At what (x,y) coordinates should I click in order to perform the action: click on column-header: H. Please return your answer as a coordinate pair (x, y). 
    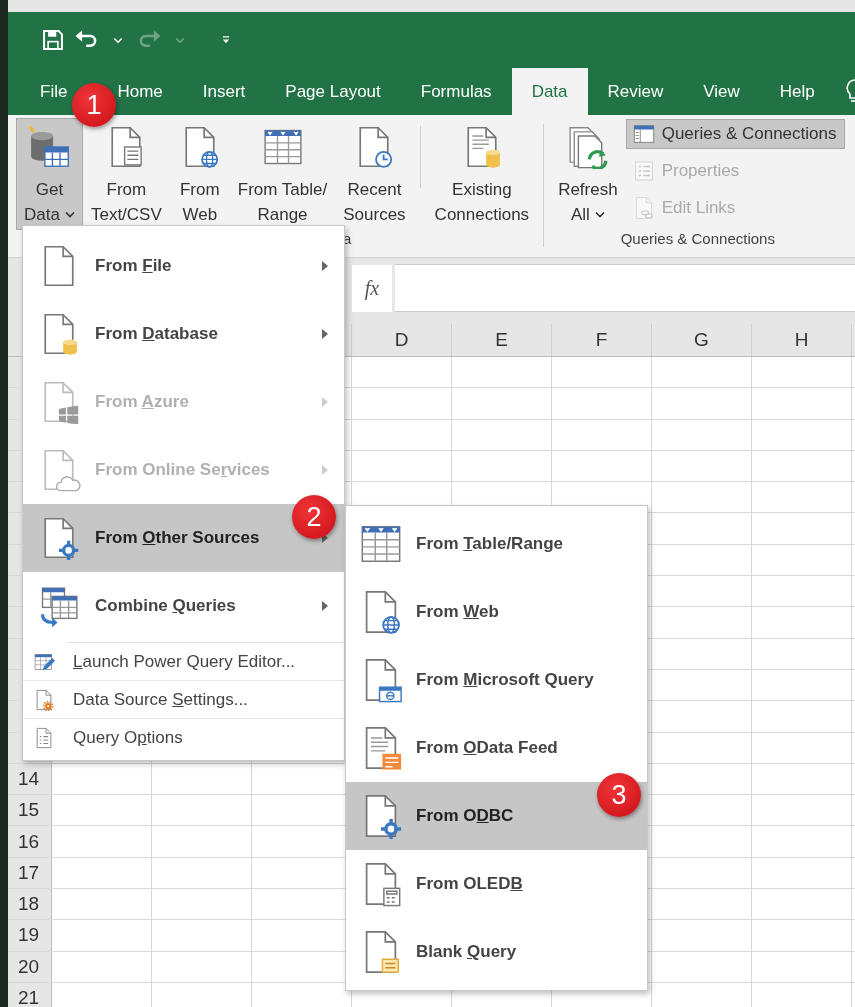
    Looking at the image, I should click on (802, 340).